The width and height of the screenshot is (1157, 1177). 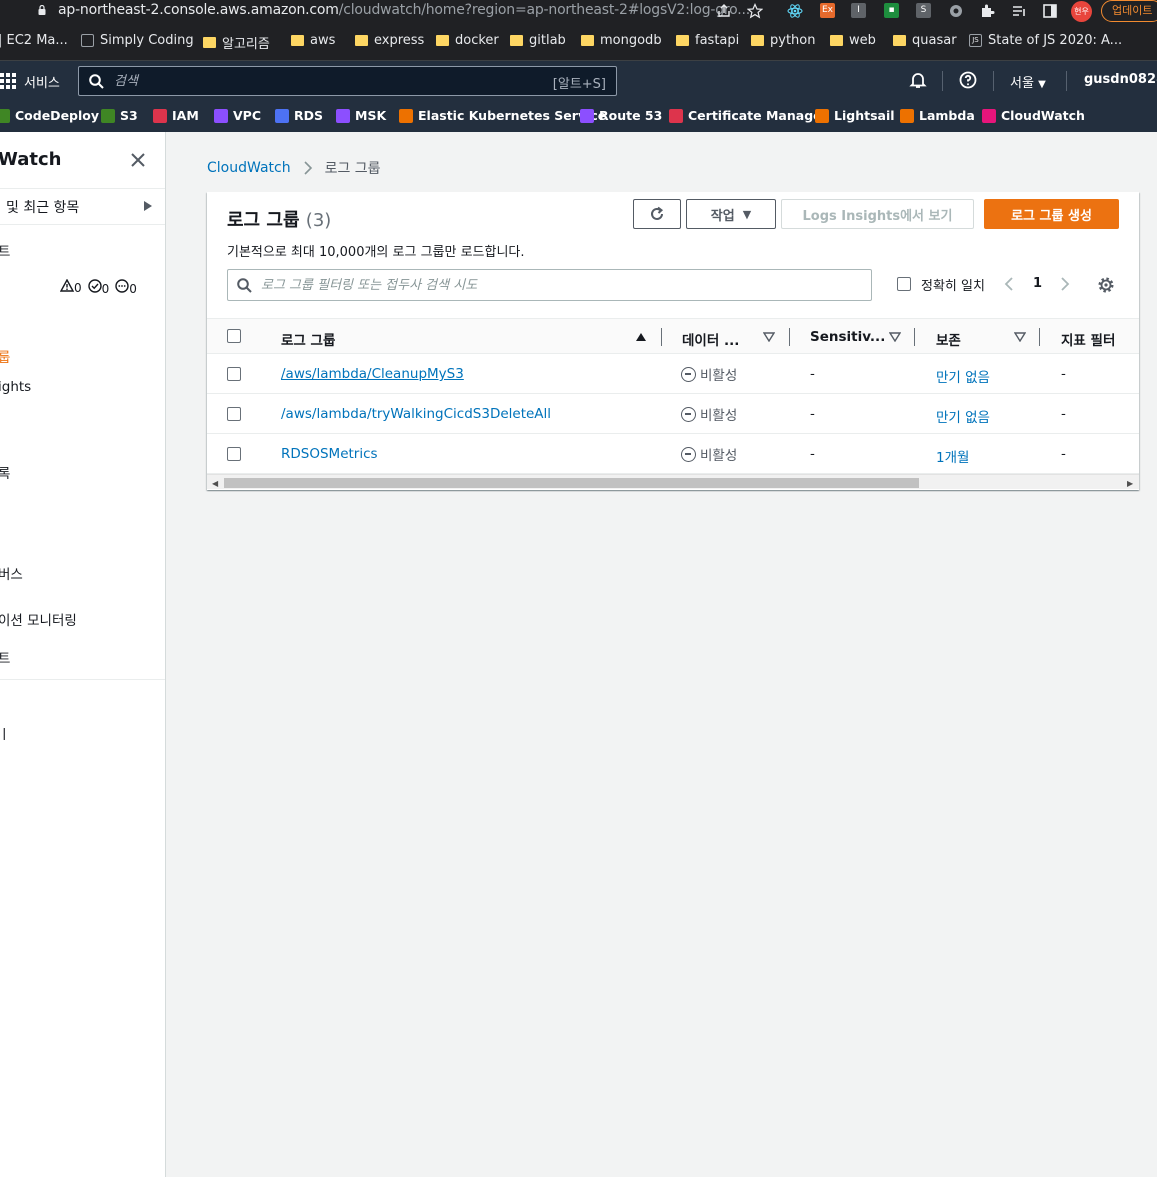 What do you see at coordinates (5, 733) in the screenshot?
I see `sidebar-item: ㅣ` at bounding box center [5, 733].